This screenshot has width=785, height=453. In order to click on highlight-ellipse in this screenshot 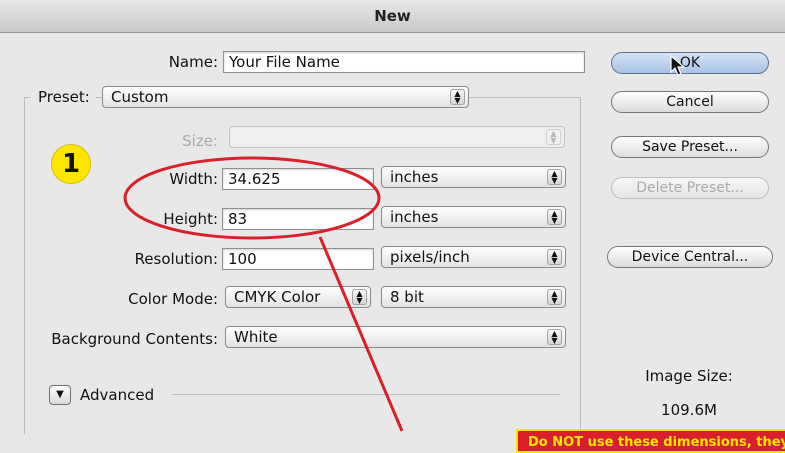, I will do `click(252, 198)`.